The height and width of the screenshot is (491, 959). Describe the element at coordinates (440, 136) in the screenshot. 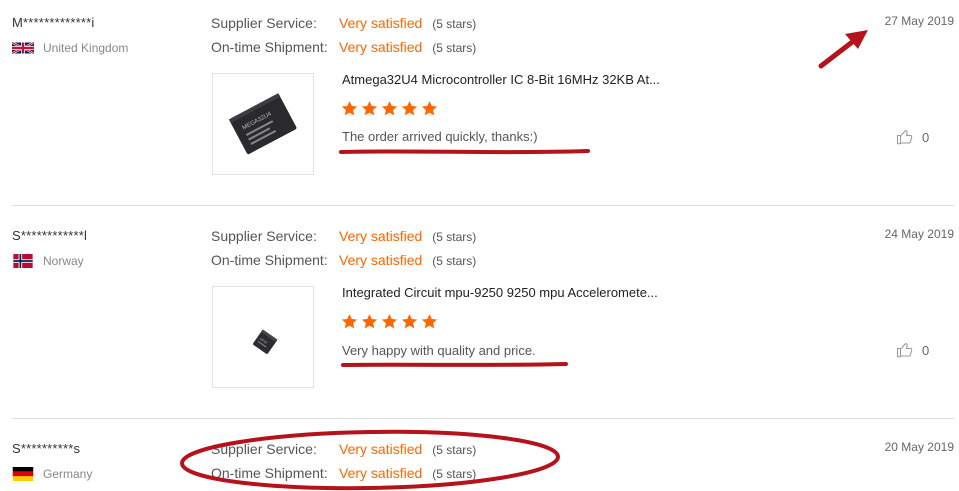

I see `review-feedback: The order arrived quickly, thanks:)` at that location.